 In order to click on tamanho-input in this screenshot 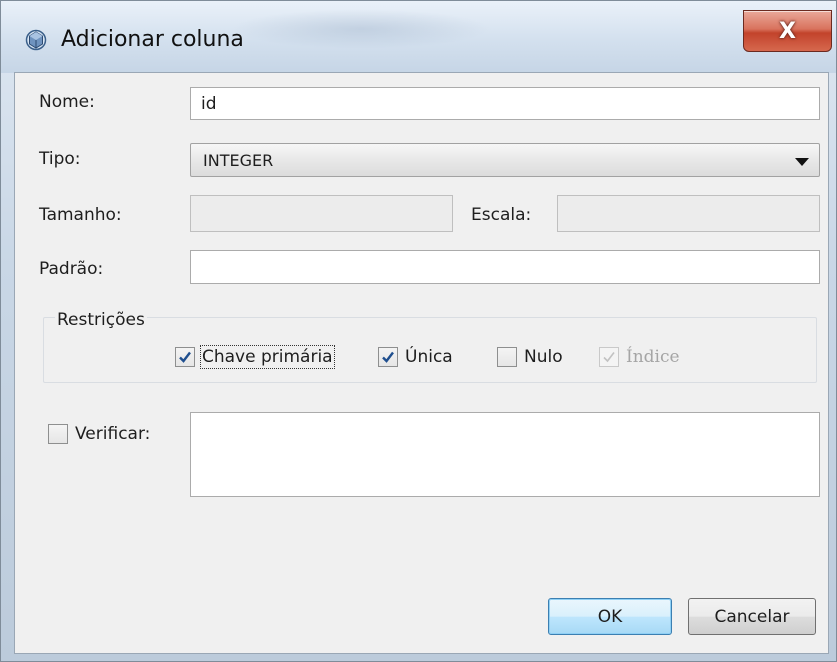, I will do `click(321, 213)`.